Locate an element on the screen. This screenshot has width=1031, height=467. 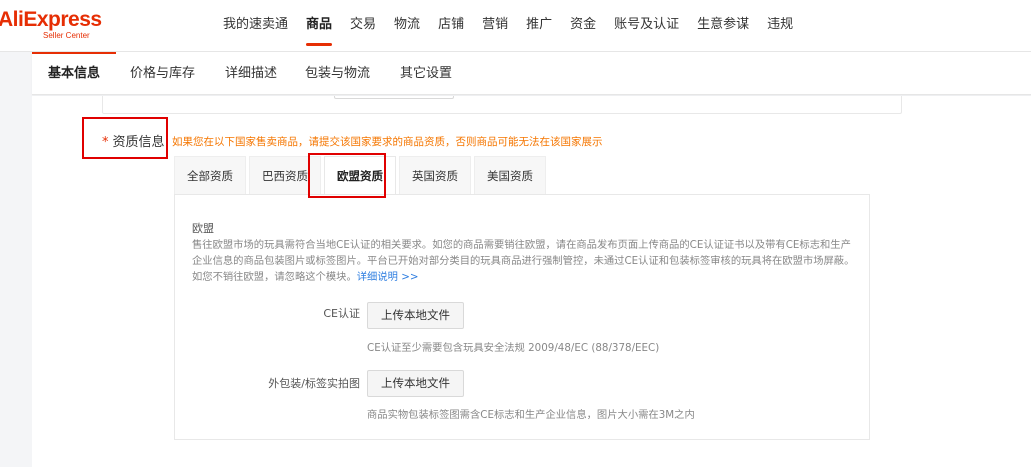
nav-item-account: 账号及认证 is located at coordinates (646, 26).